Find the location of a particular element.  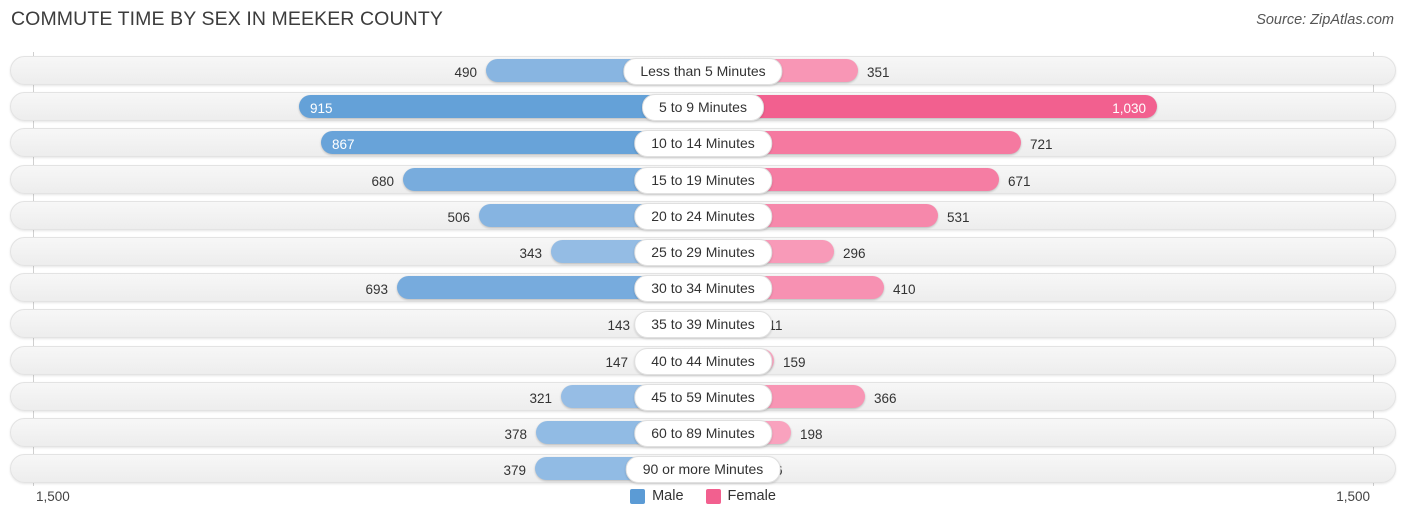

chart-row: 321 366 45 to 59 Minutes is located at coordinates (703, 396).